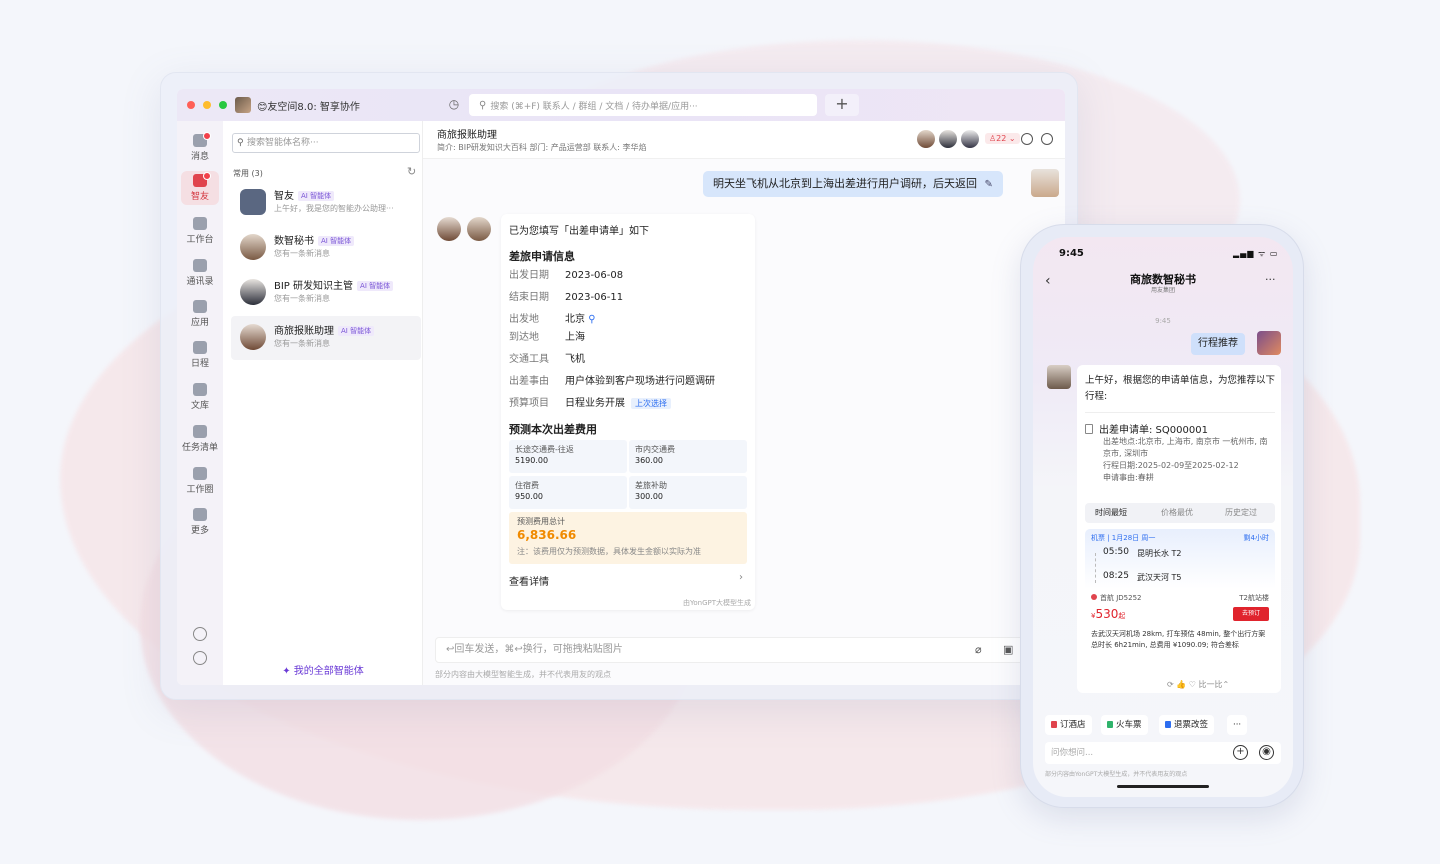  Describe the element at coordinates (200, 634) in the screenshot. I see `favorites-icon` at that location.